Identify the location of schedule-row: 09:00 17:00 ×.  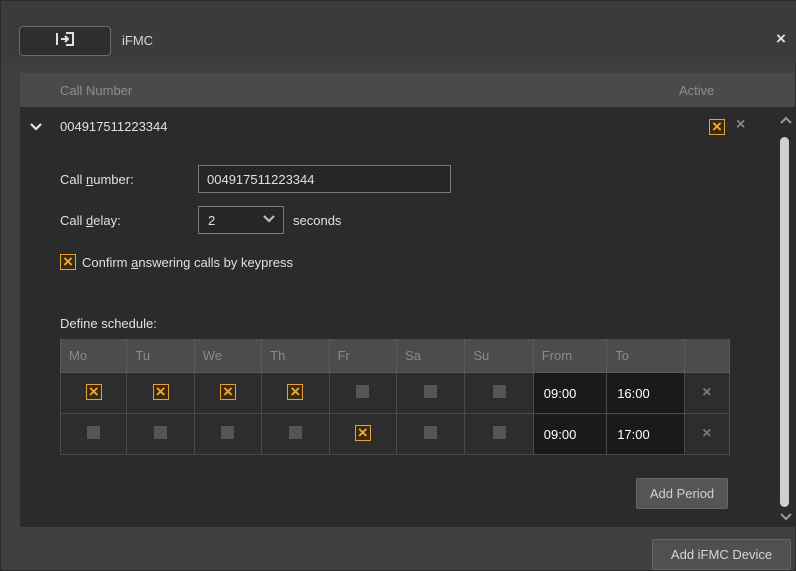
(395, 434).